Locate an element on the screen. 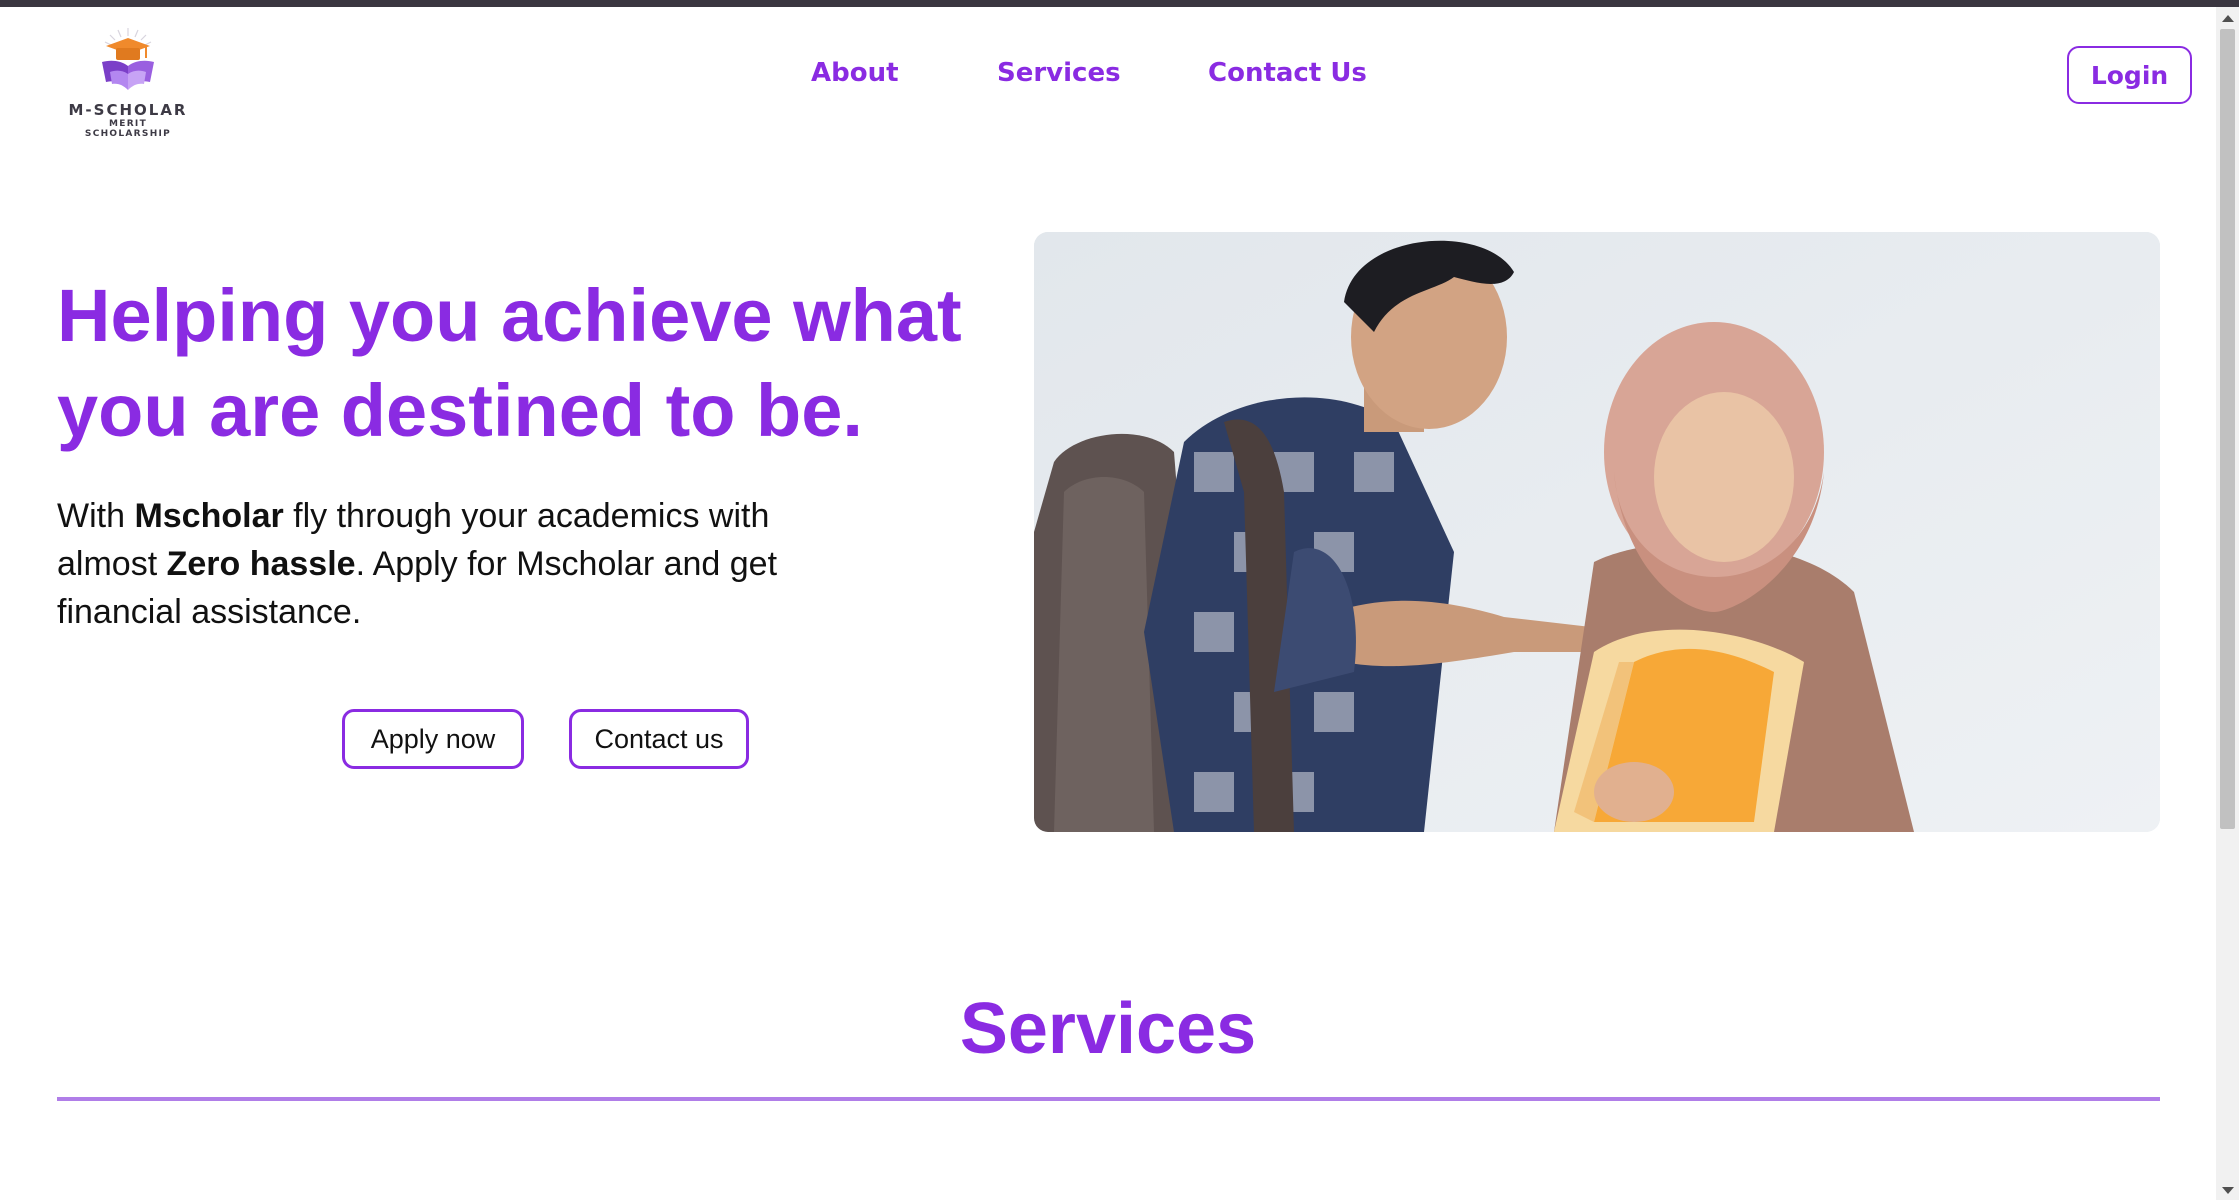 The image size is (2239, 1200). nav-services-link: Services is located at coordinates (1059, 73).